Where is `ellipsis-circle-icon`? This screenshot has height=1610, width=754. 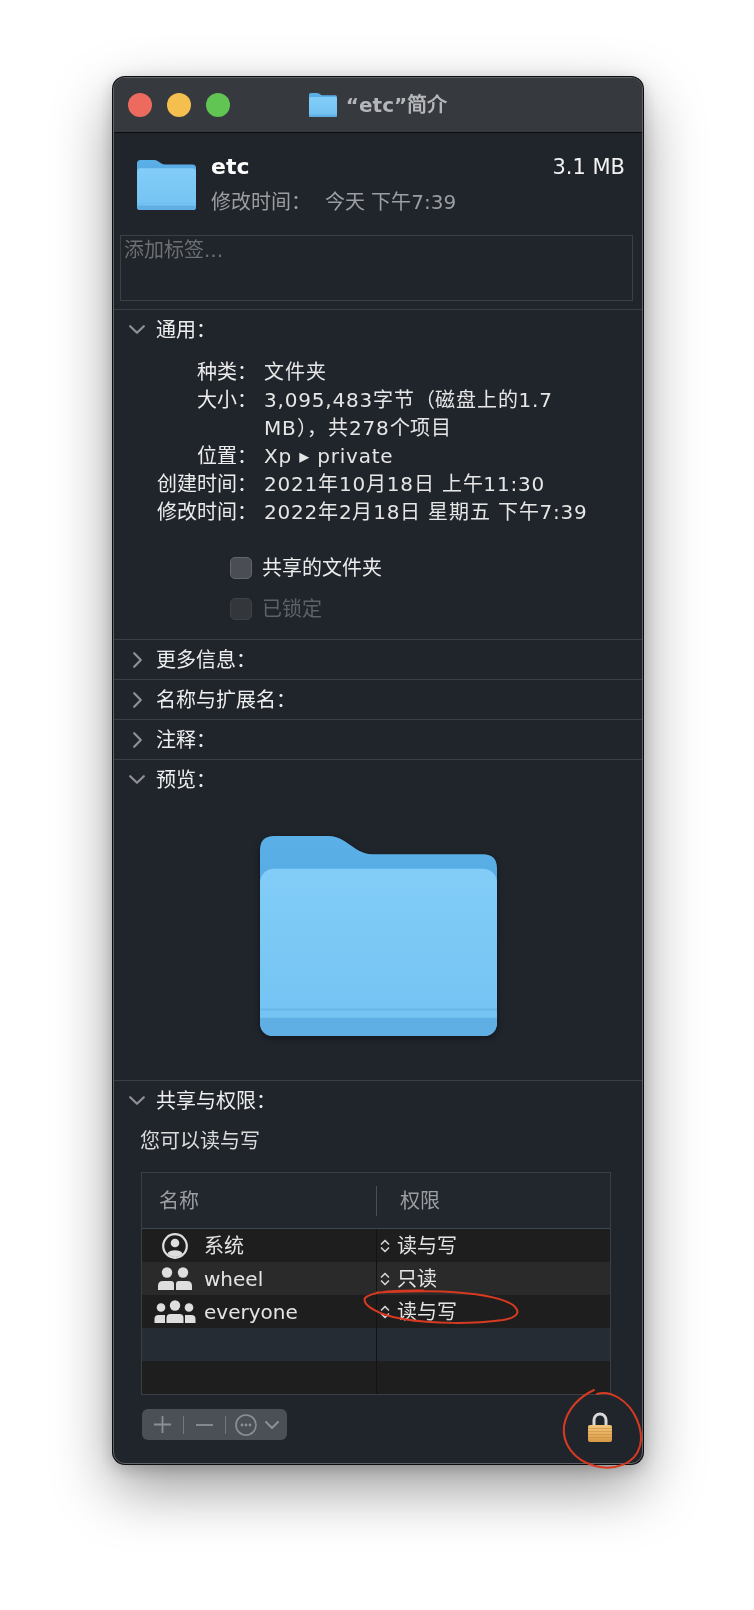 ellipsis-circle-icon is located at coordinates (245, 1424).